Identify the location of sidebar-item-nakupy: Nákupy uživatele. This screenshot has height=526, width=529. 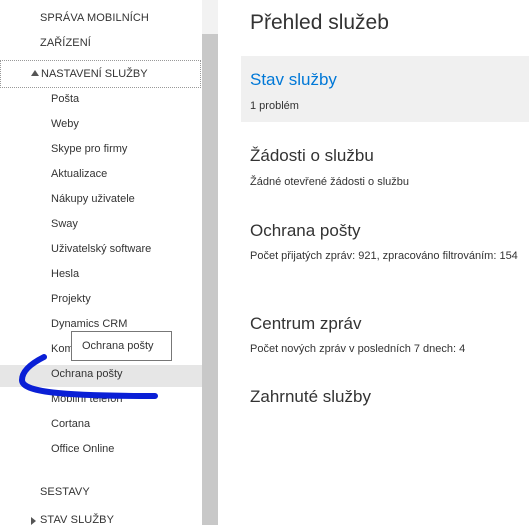
(101, 201).